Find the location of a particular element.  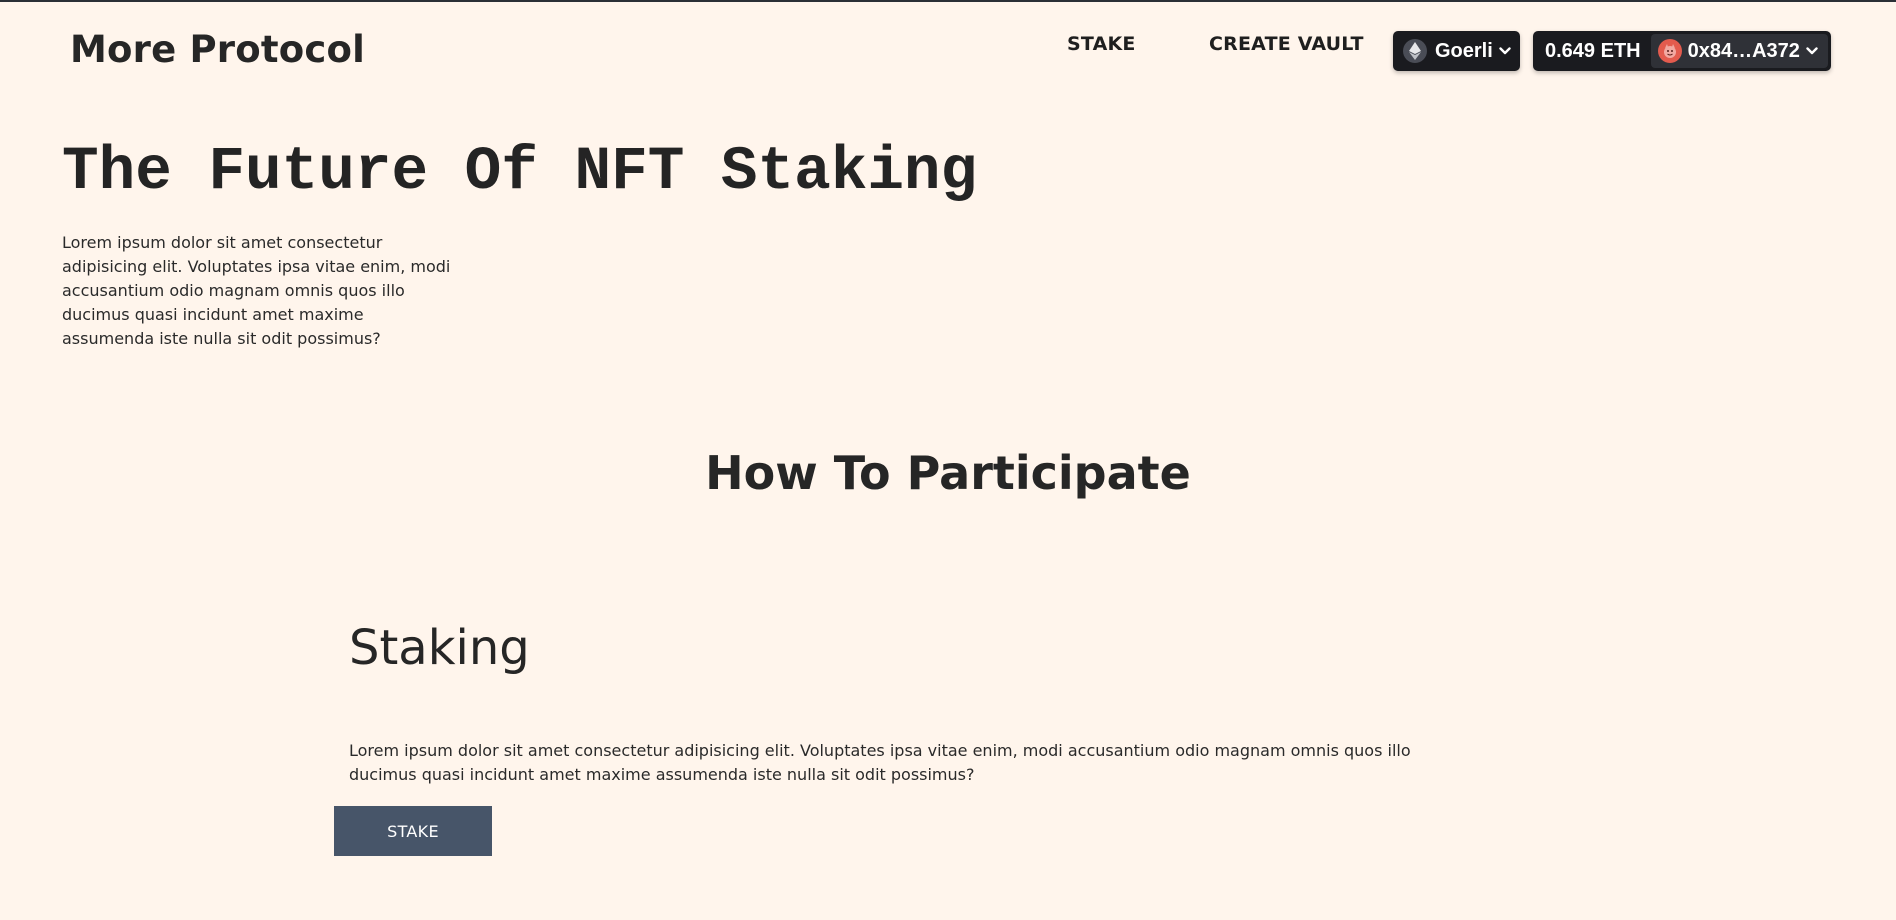

avatar-emoji-icon is located at coordinates (1669, 51).